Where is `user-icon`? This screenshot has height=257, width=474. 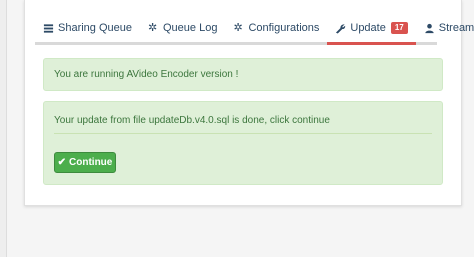
user-icon is located at coordinates (429, 28).